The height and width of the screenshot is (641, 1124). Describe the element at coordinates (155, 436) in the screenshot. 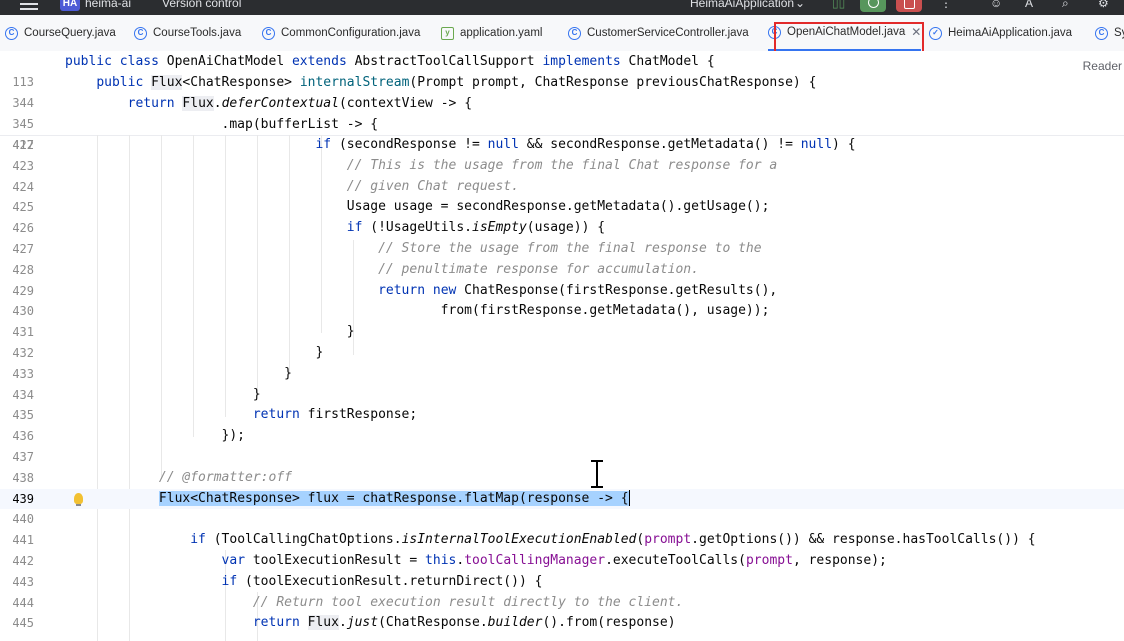

I see `code-text: });` at that location.